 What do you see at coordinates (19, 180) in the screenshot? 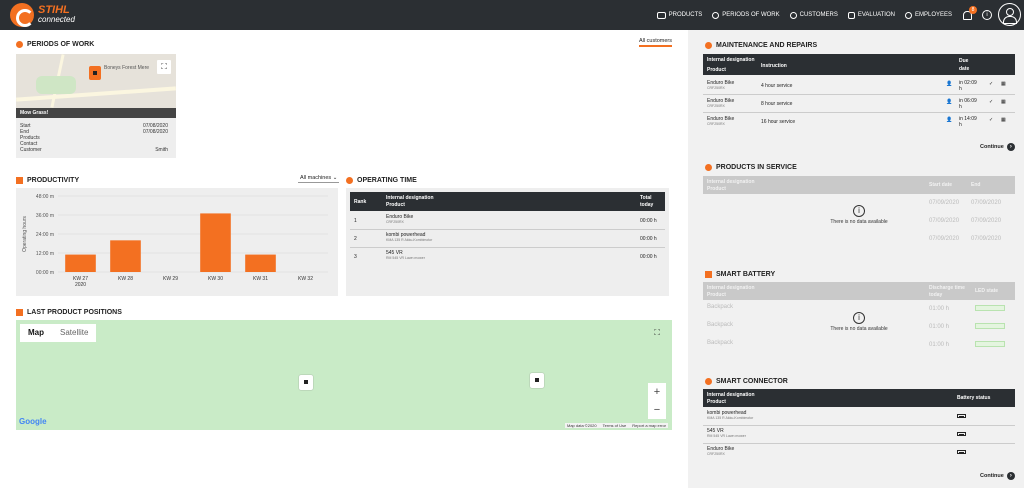
I see `bar-chart-icon` at bounding box center [19, 180].